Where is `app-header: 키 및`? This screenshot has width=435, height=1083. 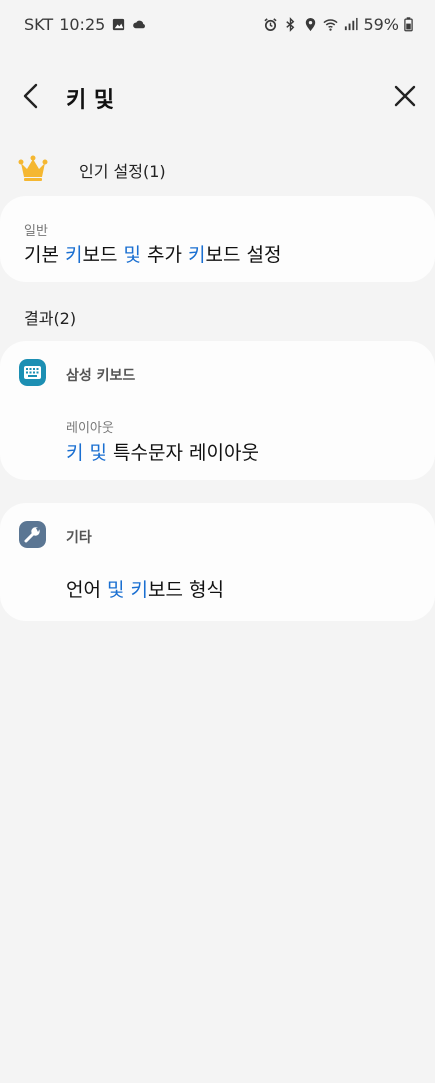 app-header: 키 및 is located at coordinates (217, 96).